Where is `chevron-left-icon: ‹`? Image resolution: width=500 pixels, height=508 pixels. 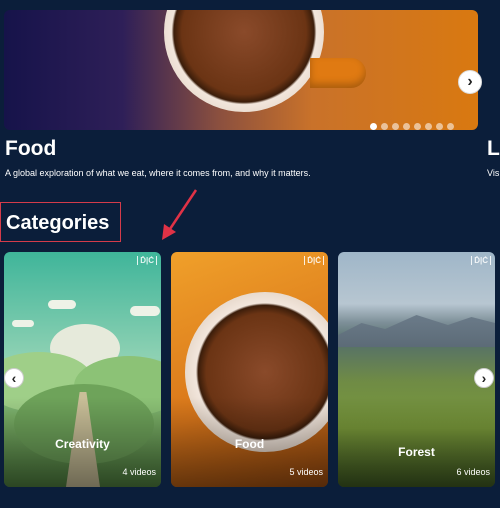
chevron-left-icon: ‹ is located at coordinates (14, 378).